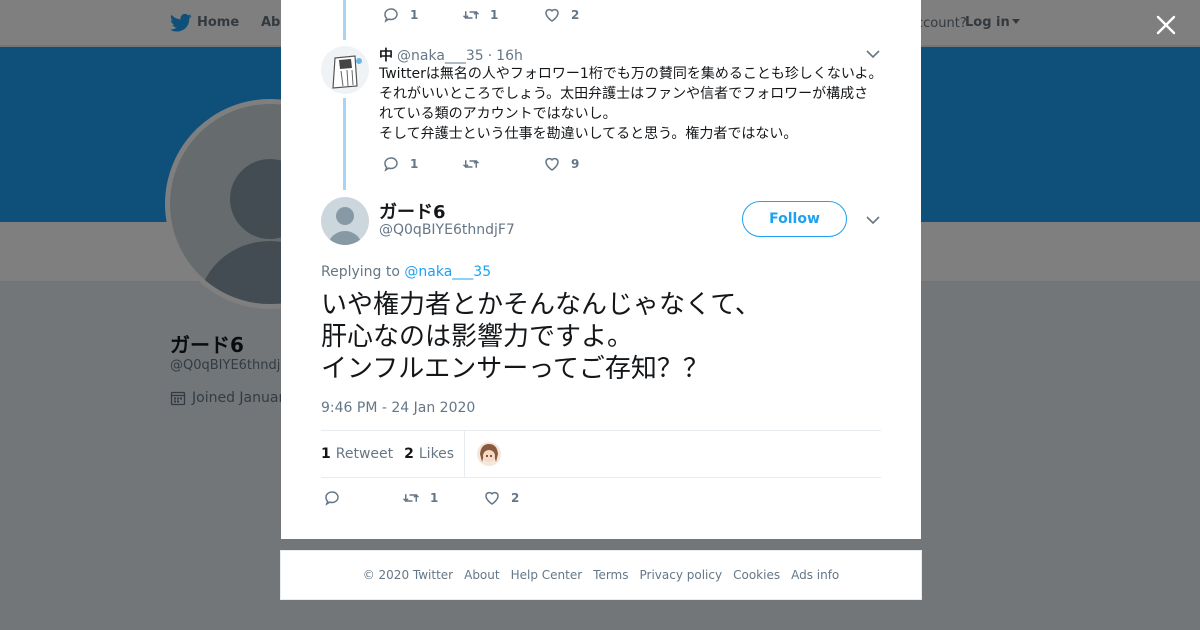 The width and height of the screenshot is (1200, 630). Describe the element at coordinates (398, 408) in the screenshot. I see `tweet-timestamp: 9:46 PM - 24 Jan 2020` at that location.